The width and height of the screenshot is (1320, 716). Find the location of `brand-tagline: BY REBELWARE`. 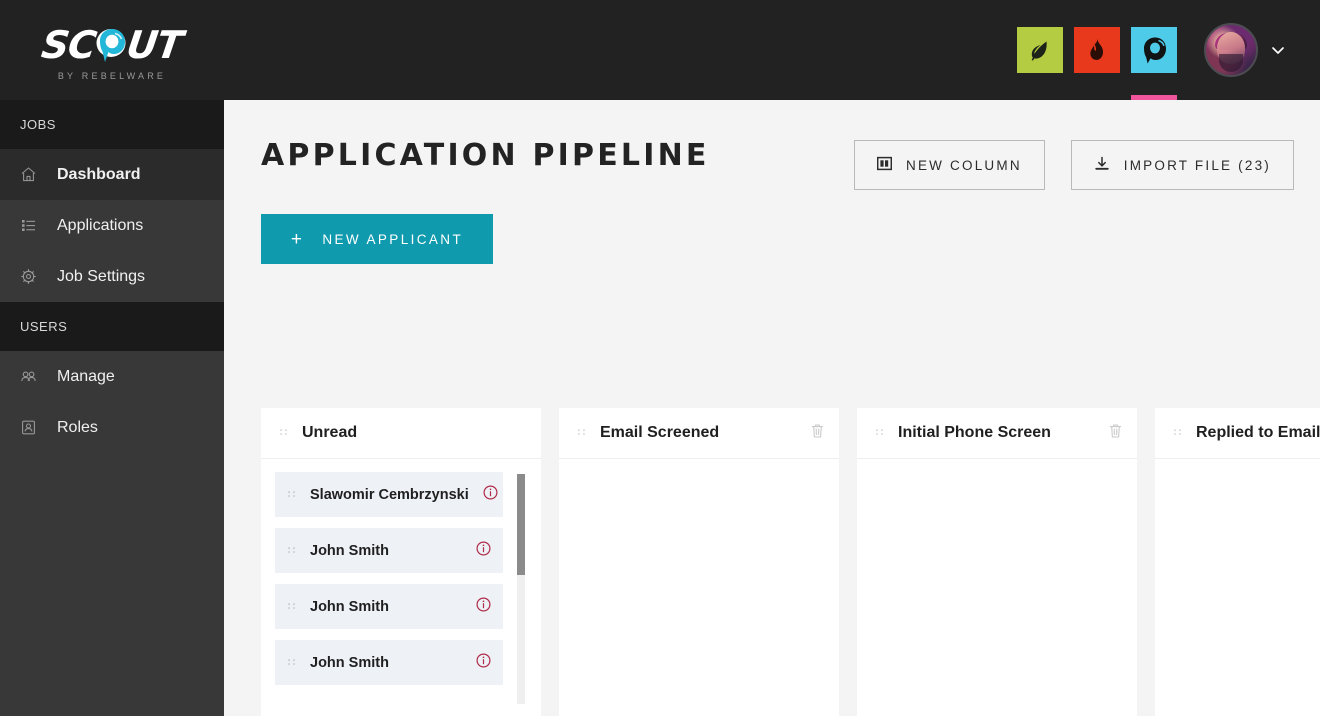

brand-tagline: BY REBELWARE is located at coordinates (112, 75).